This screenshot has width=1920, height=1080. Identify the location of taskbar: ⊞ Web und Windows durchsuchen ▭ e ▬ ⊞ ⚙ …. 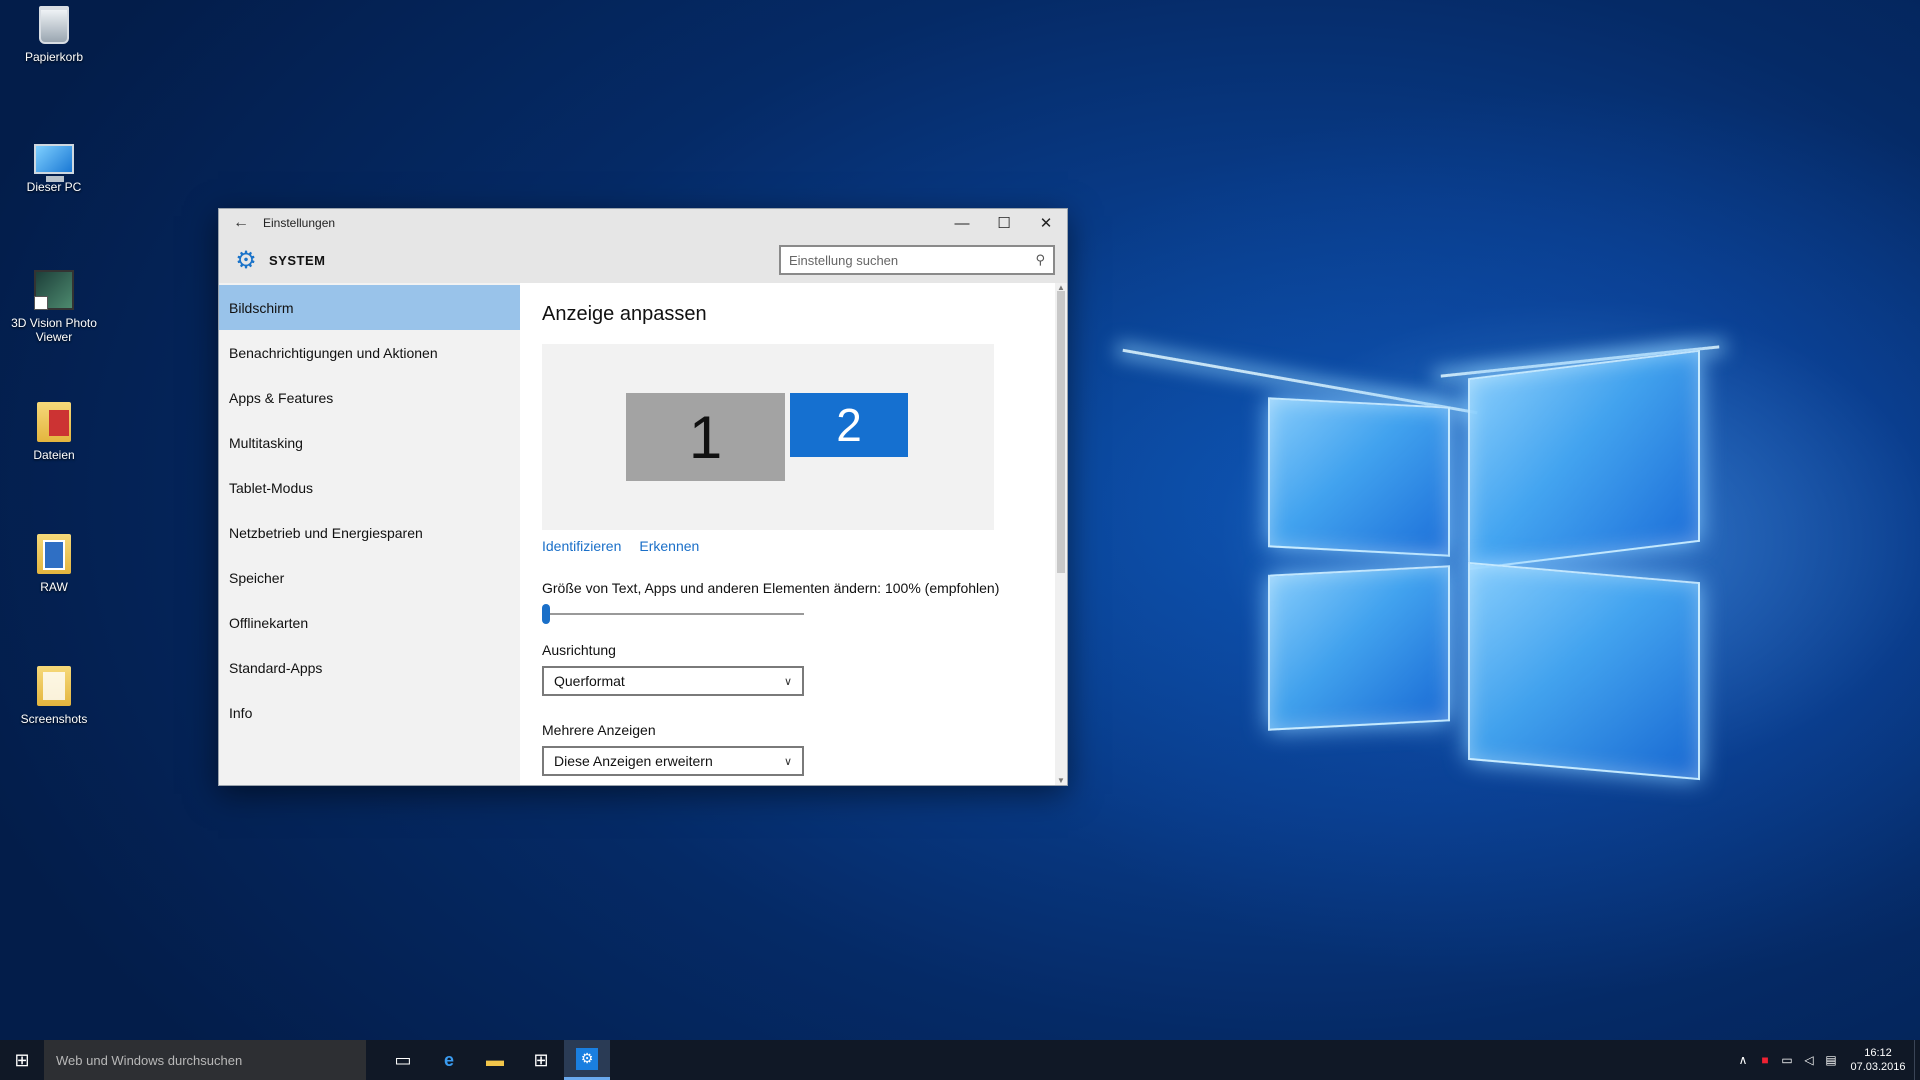
(960, 1060).